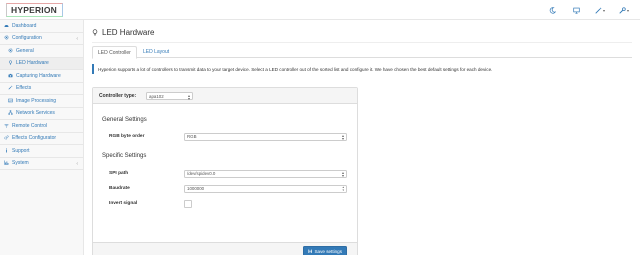  I want to click on info-icon, so click(7, 151).